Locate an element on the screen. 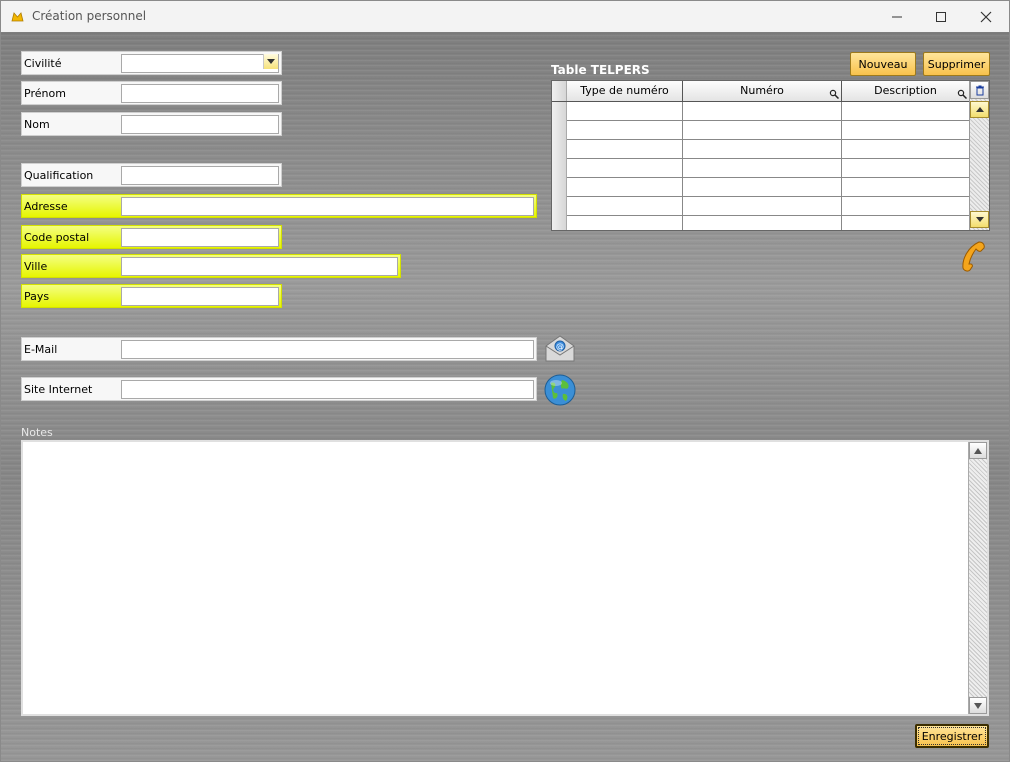  ville-label: Ville is located at coordinates (36, 266).